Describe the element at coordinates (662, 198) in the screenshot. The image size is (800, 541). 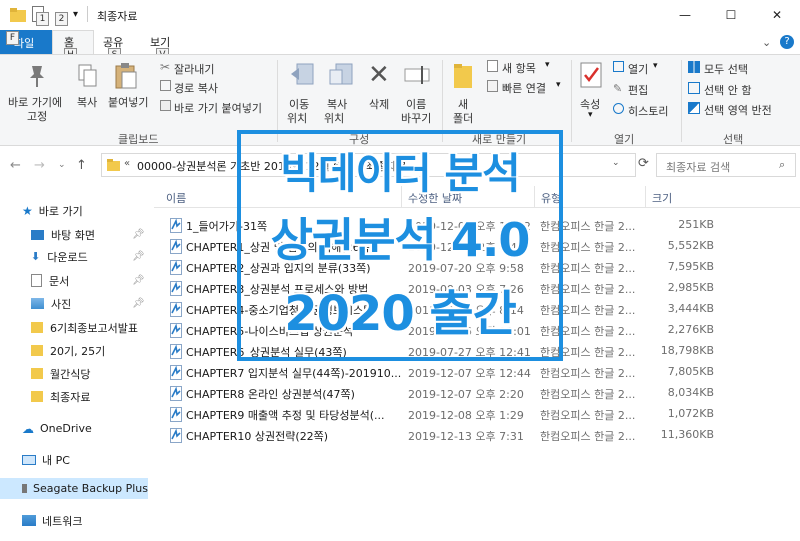
I see `column-header-size: 크기` at that location.